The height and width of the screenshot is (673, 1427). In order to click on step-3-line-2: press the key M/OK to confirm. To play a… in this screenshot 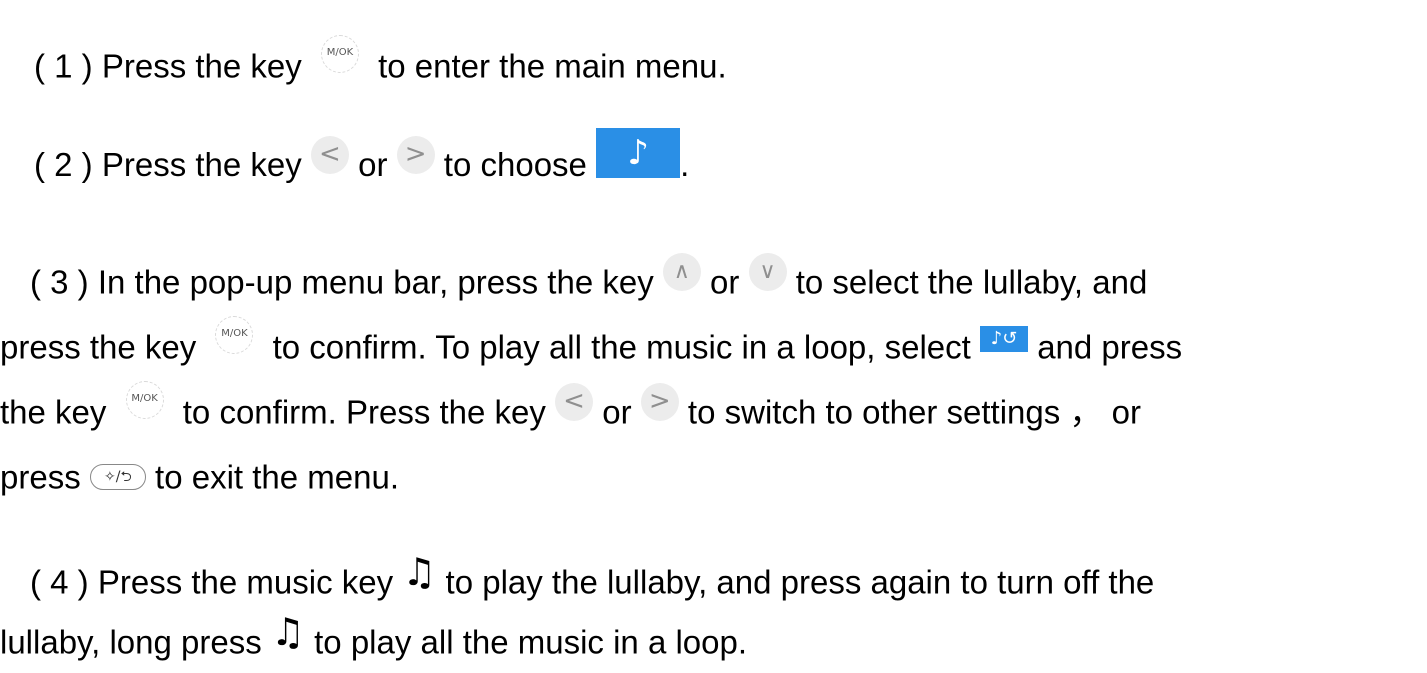, I will do `click(591, 341)`.